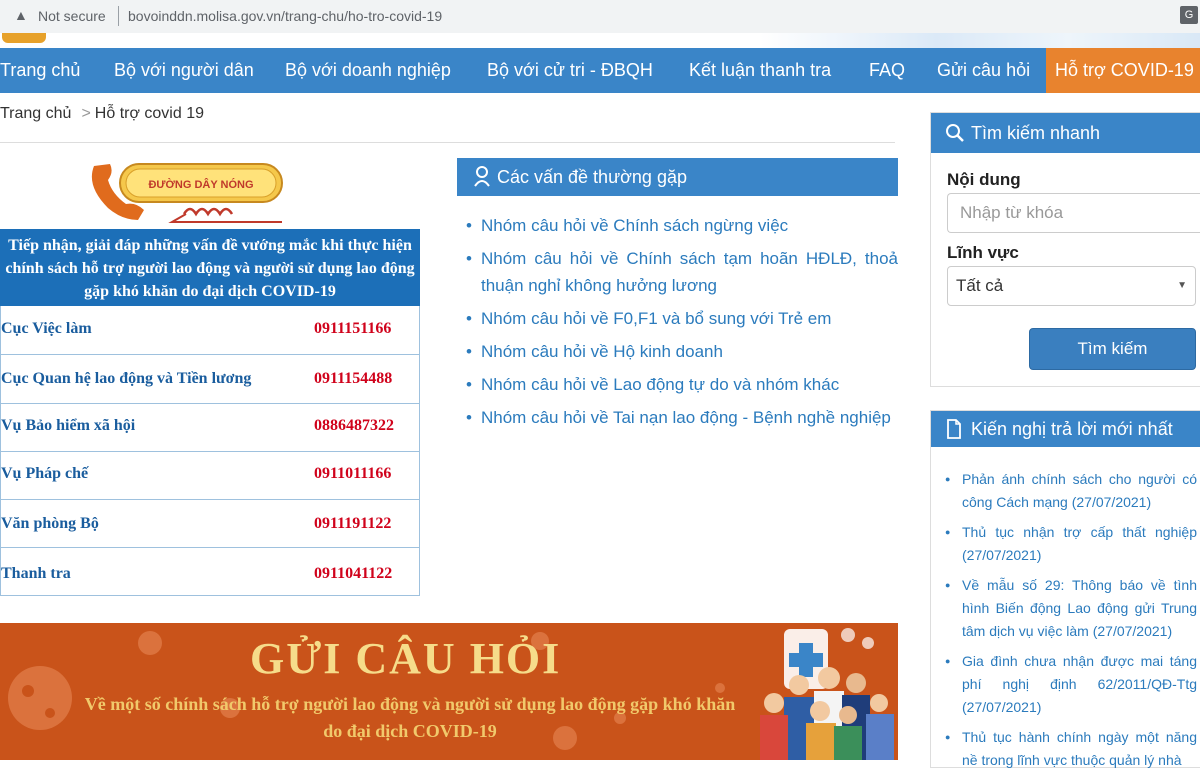 This screenshot has width=1200, height=779. I want to click on hotline-row: Thanh tra 0911041122, so click(210, 571).